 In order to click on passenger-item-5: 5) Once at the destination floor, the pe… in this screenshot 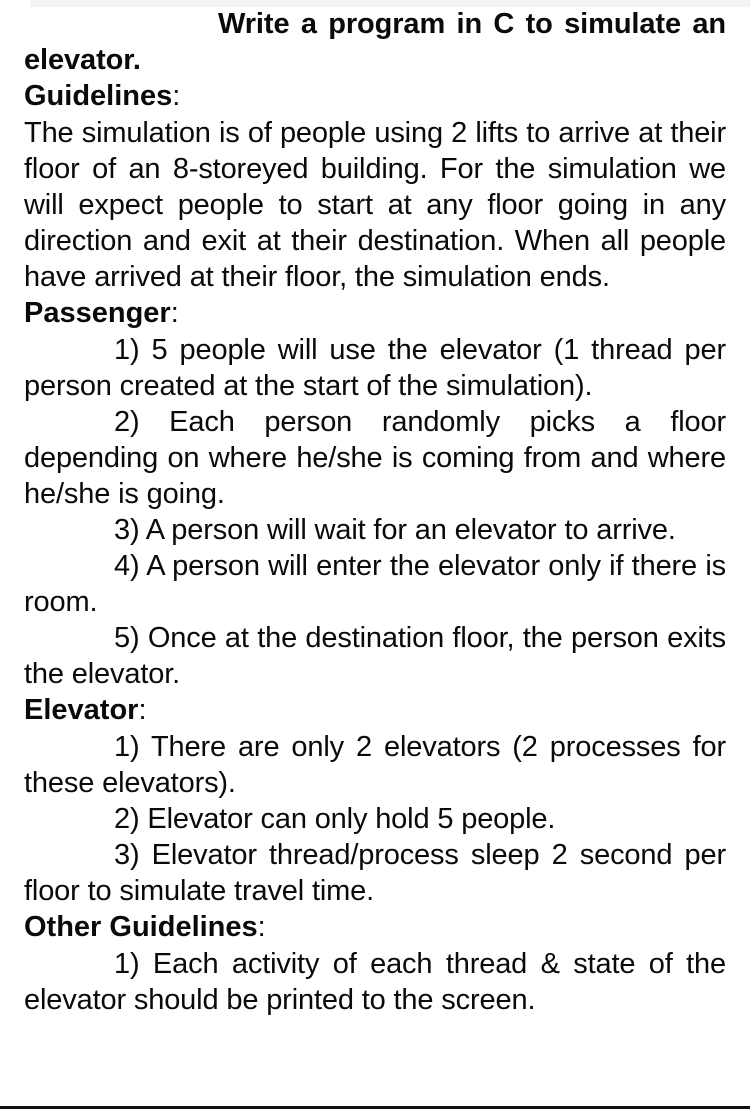, I will do `click(375, 656)`.